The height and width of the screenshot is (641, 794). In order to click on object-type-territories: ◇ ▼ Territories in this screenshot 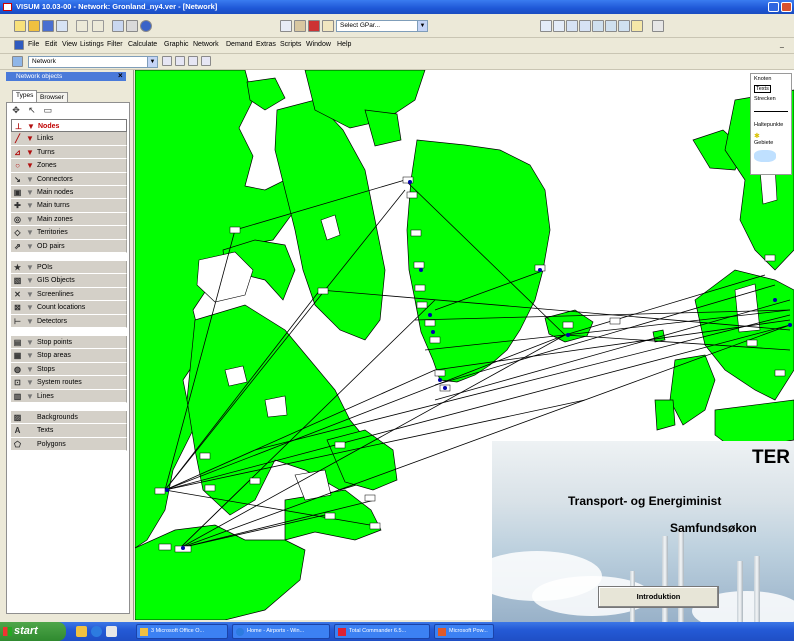, I will do `click(69, 233)`.